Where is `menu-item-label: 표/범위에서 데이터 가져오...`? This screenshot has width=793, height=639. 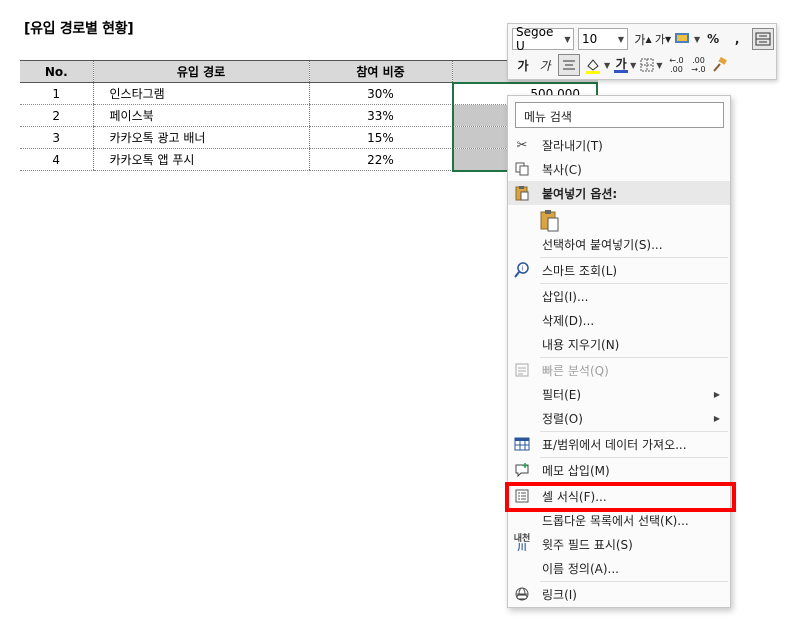 menu-item-label: 표/범위에서 데이터 가져오... is located at coordinates (614, 444).